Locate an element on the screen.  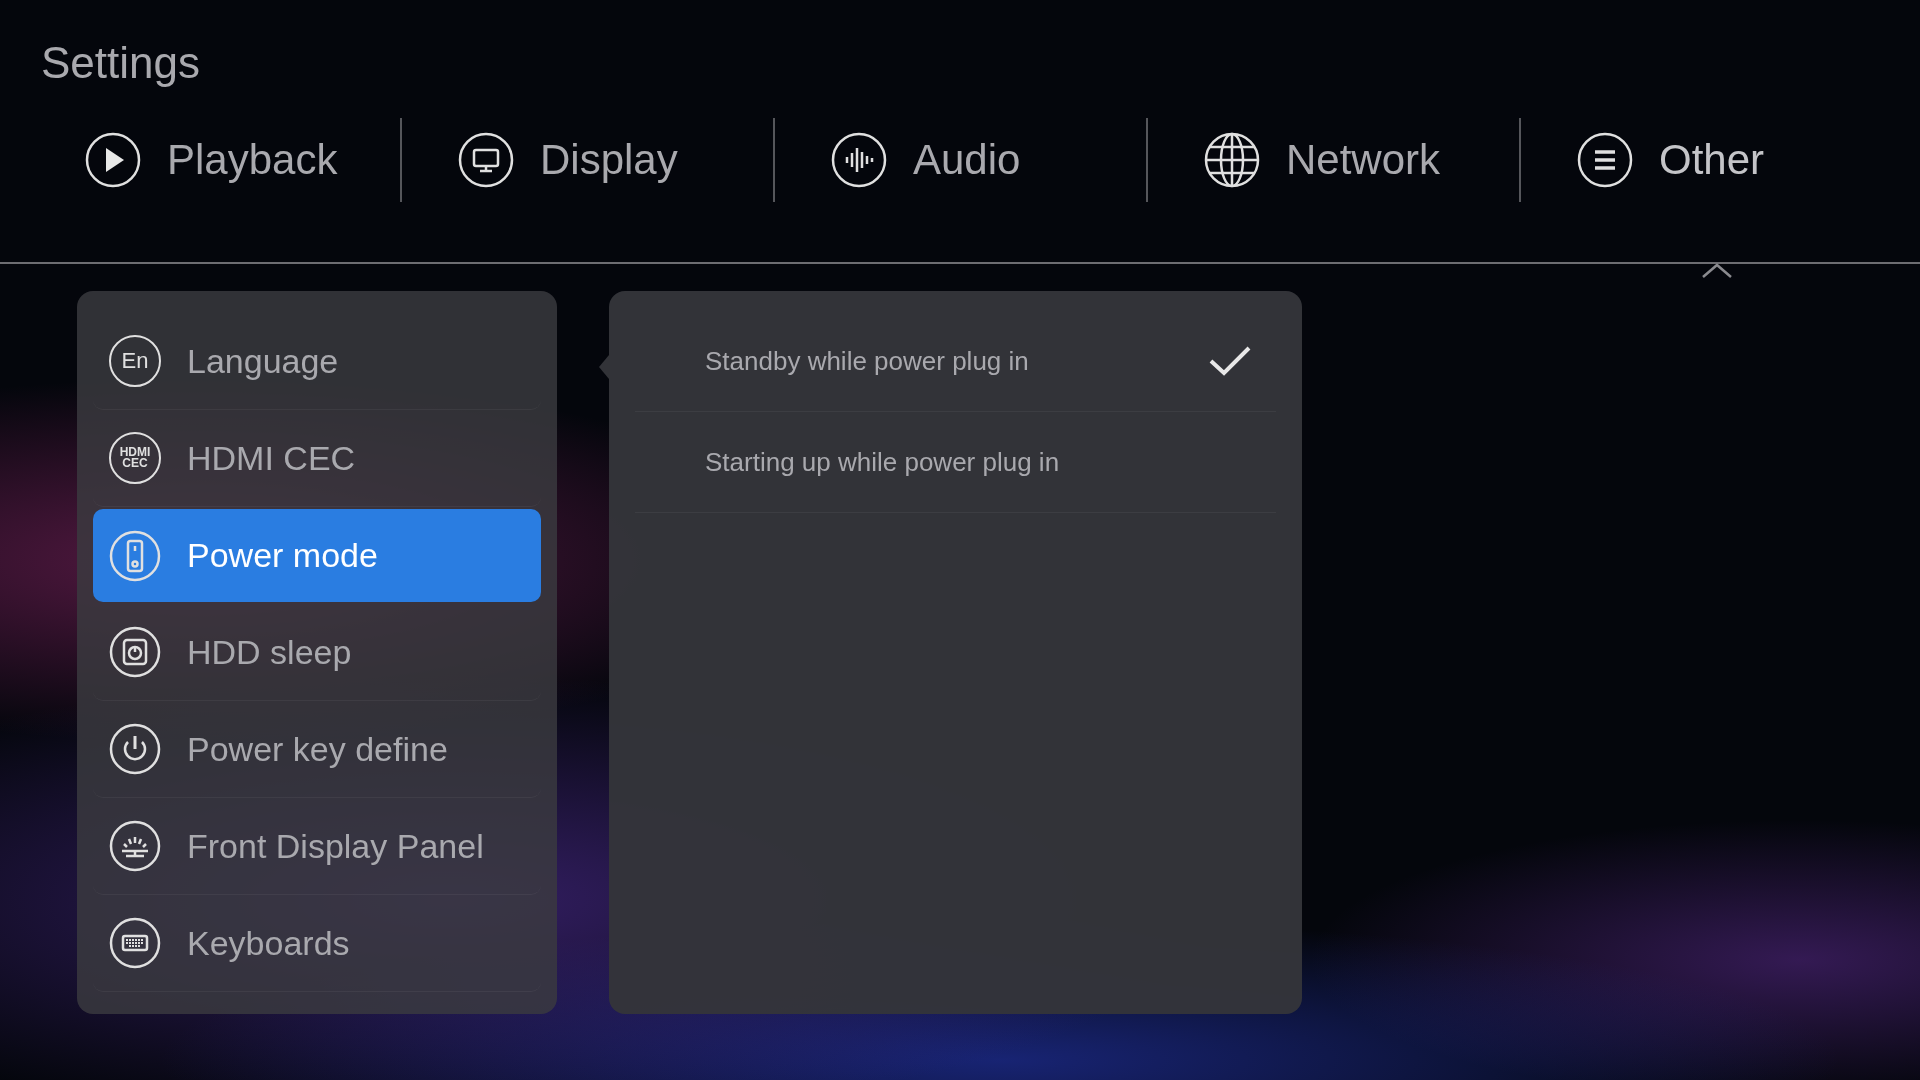
keyboard-icon is located at coordinates (135, 943).